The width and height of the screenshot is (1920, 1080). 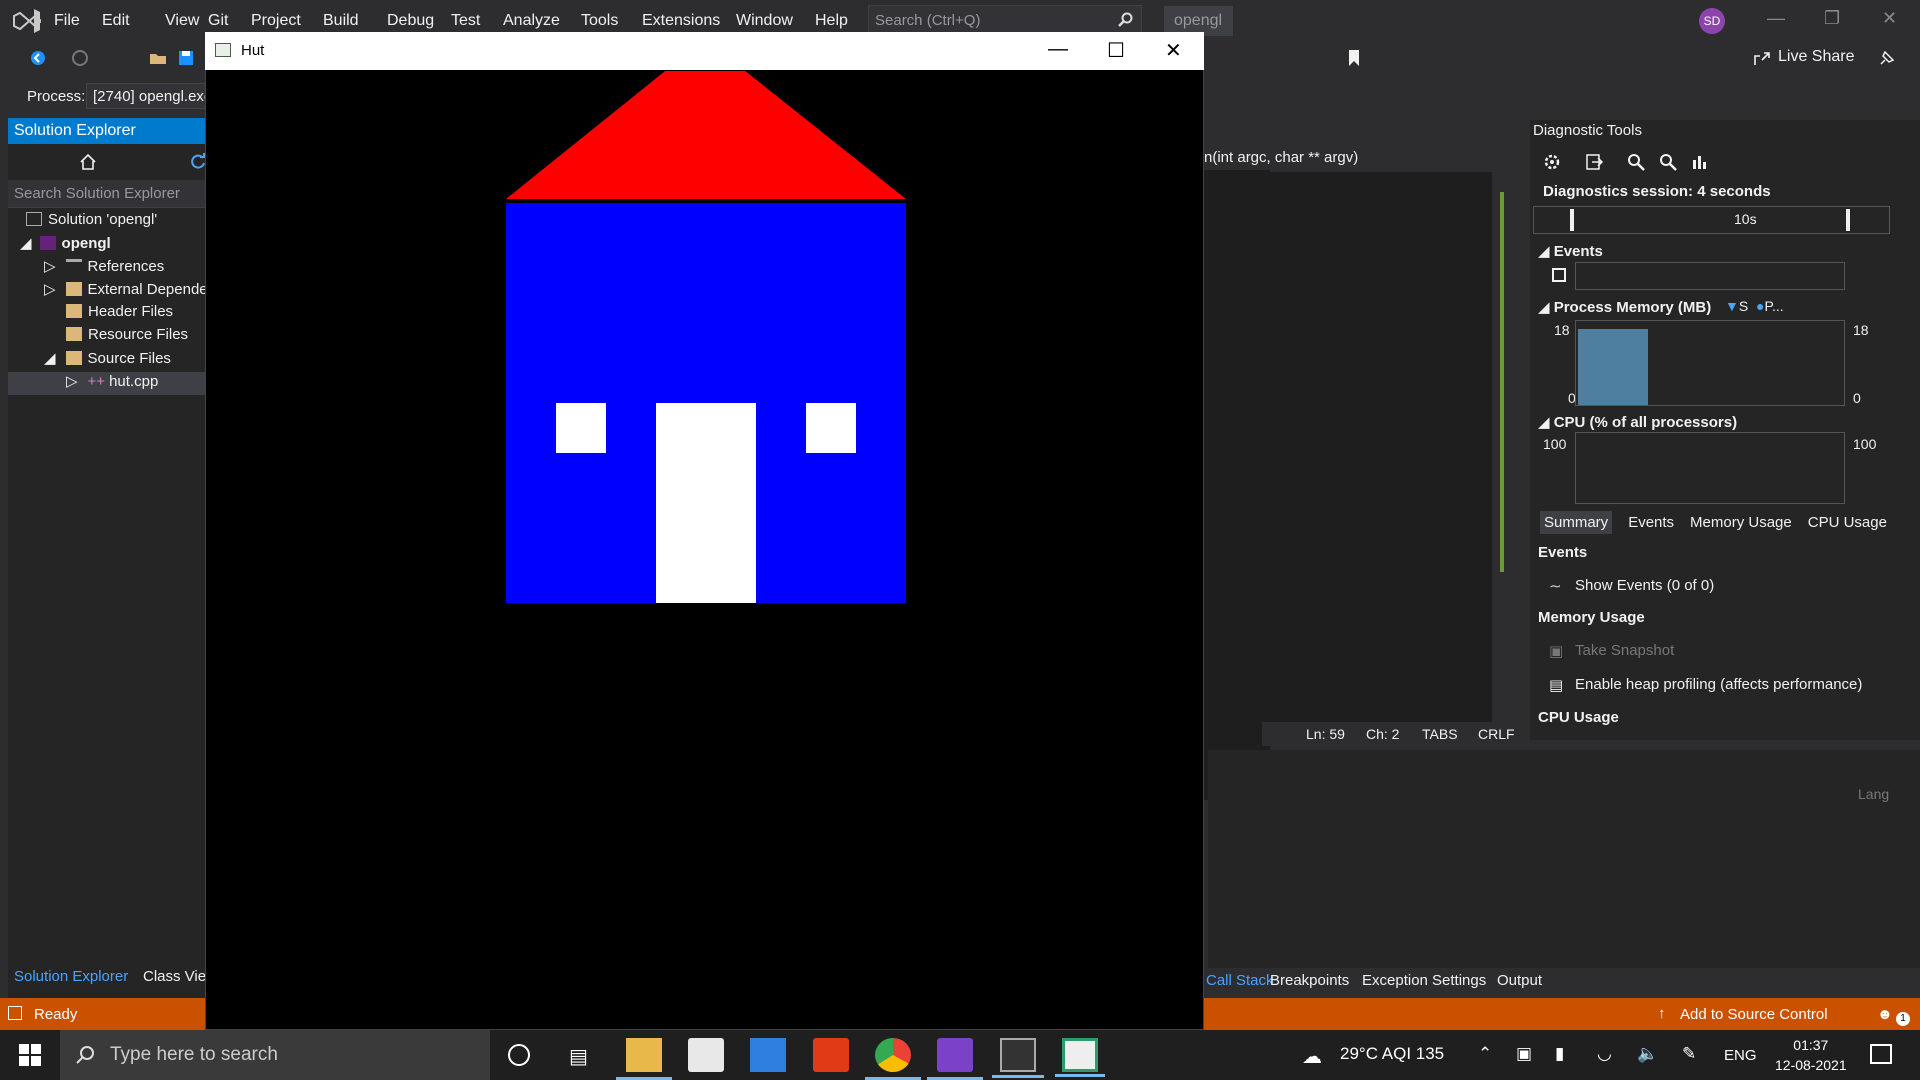 I want to click on timeline-ruler: 10s, so click(x=1711, y=220).